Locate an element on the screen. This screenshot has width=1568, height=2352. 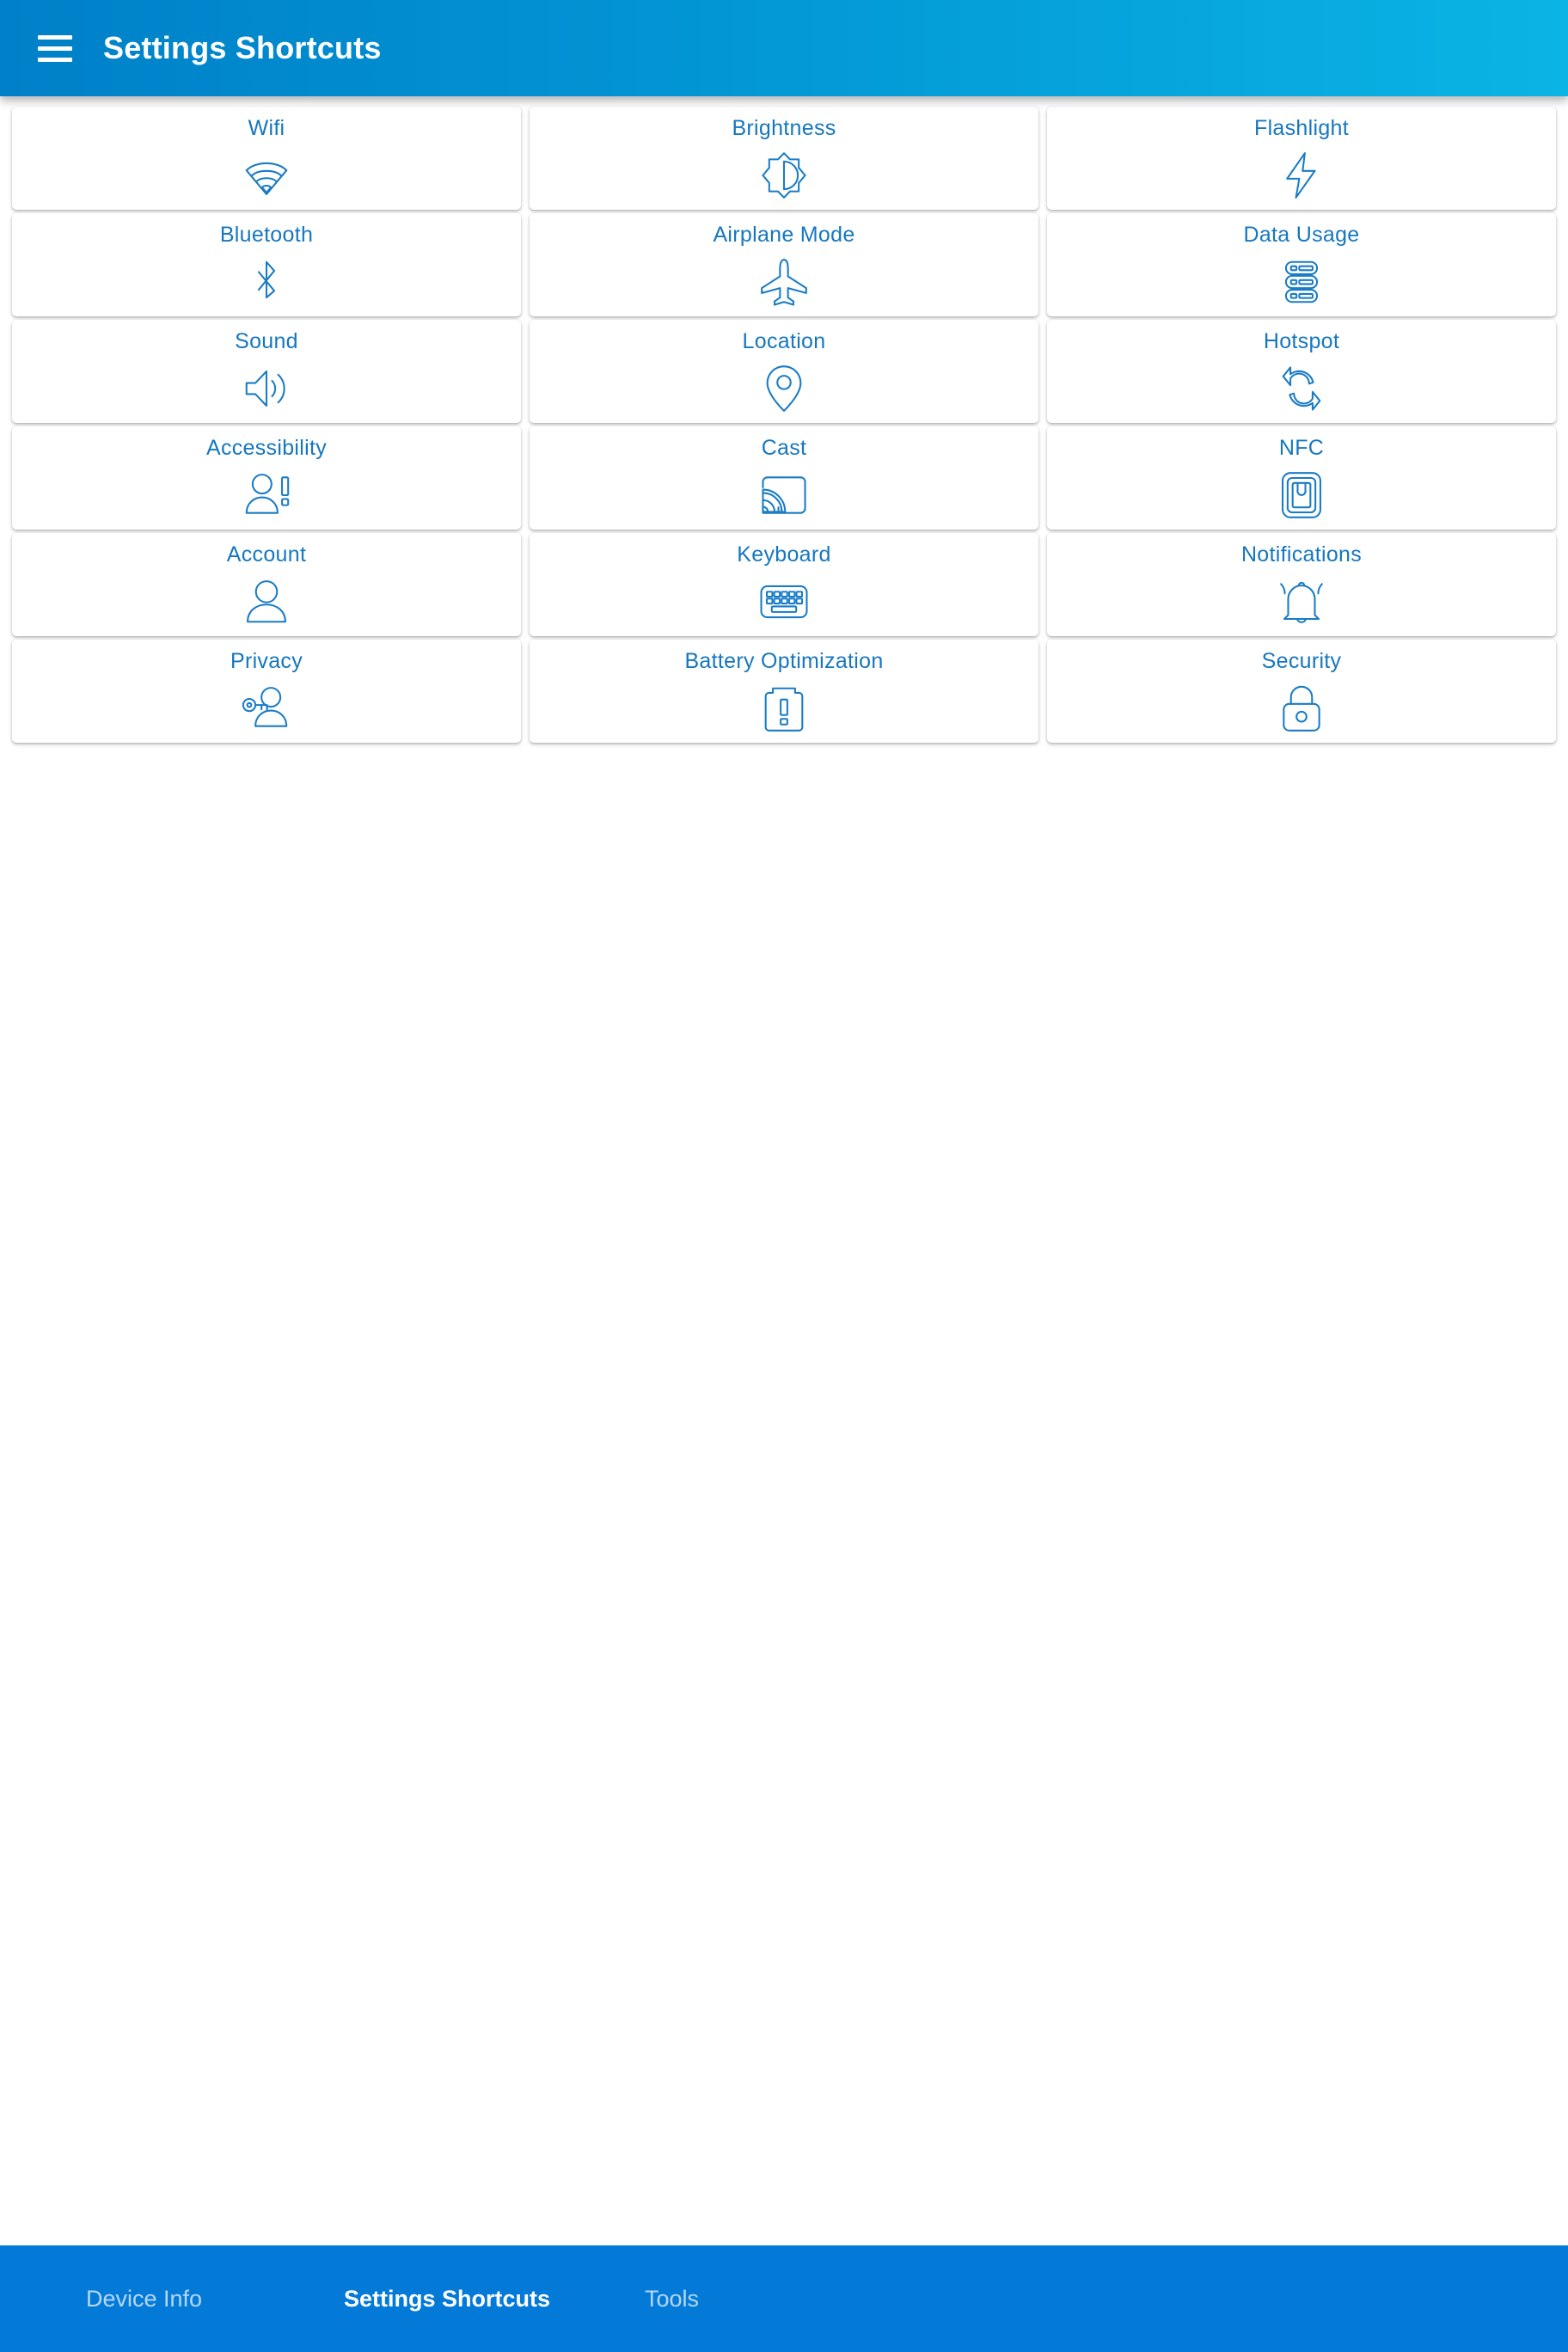
location-pin-icon is located at coordinates (784, 388).